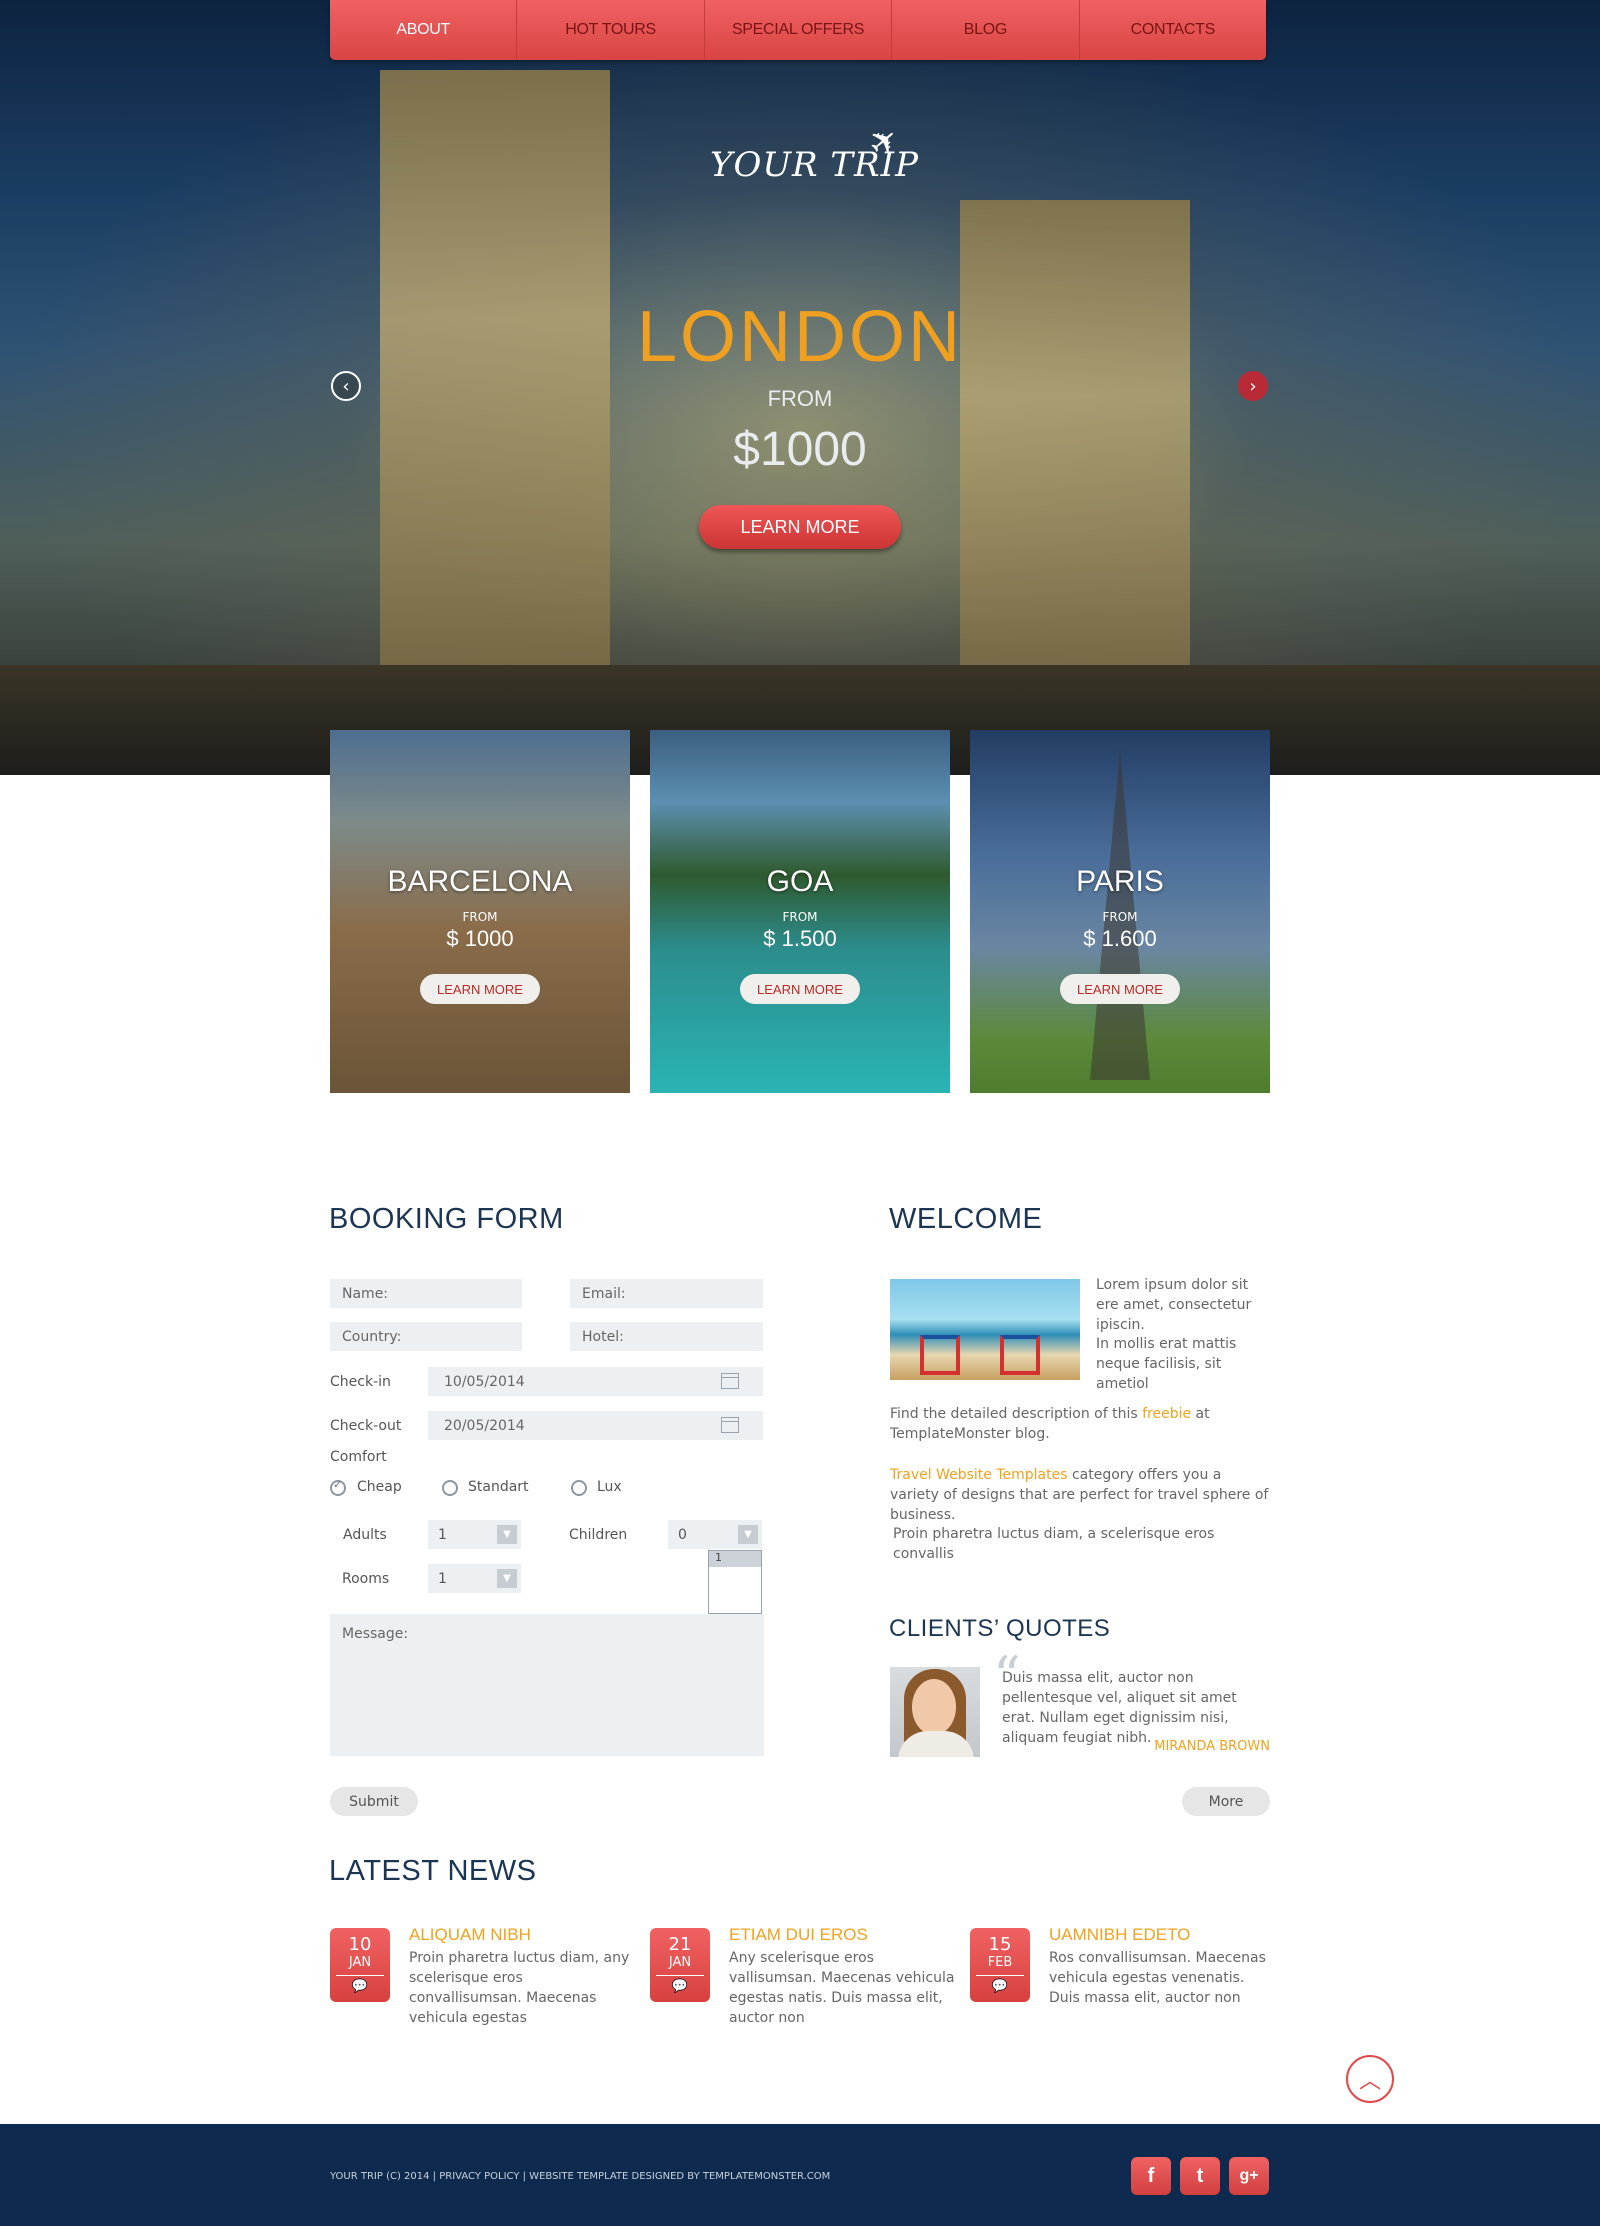  I want to click on news-day: 21, so click(680, 1944).